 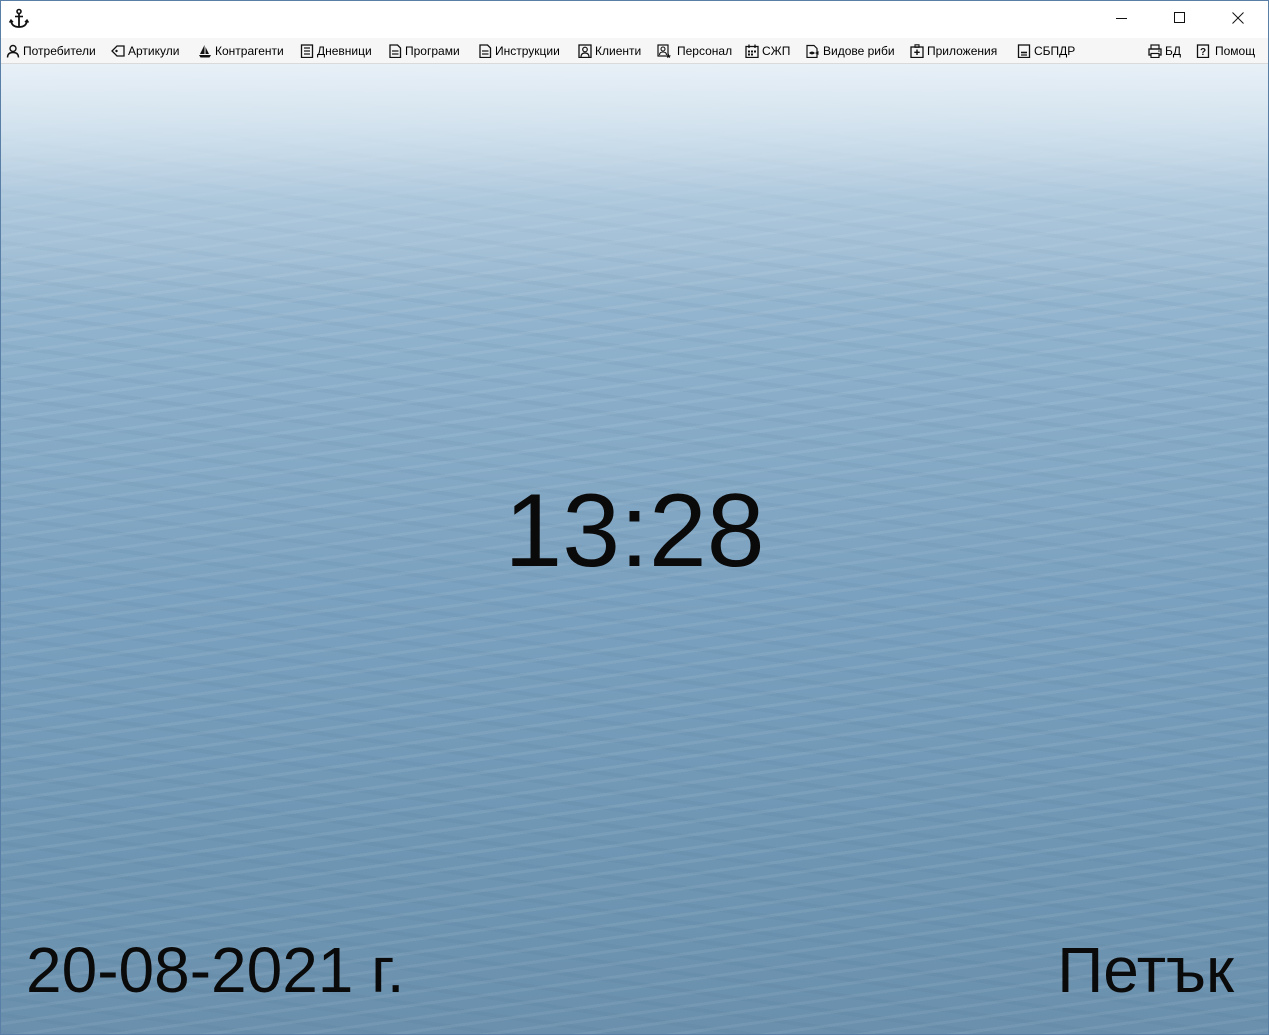 I want to click on menu-item-clients: Клиенти, so click(x=609, y=50).